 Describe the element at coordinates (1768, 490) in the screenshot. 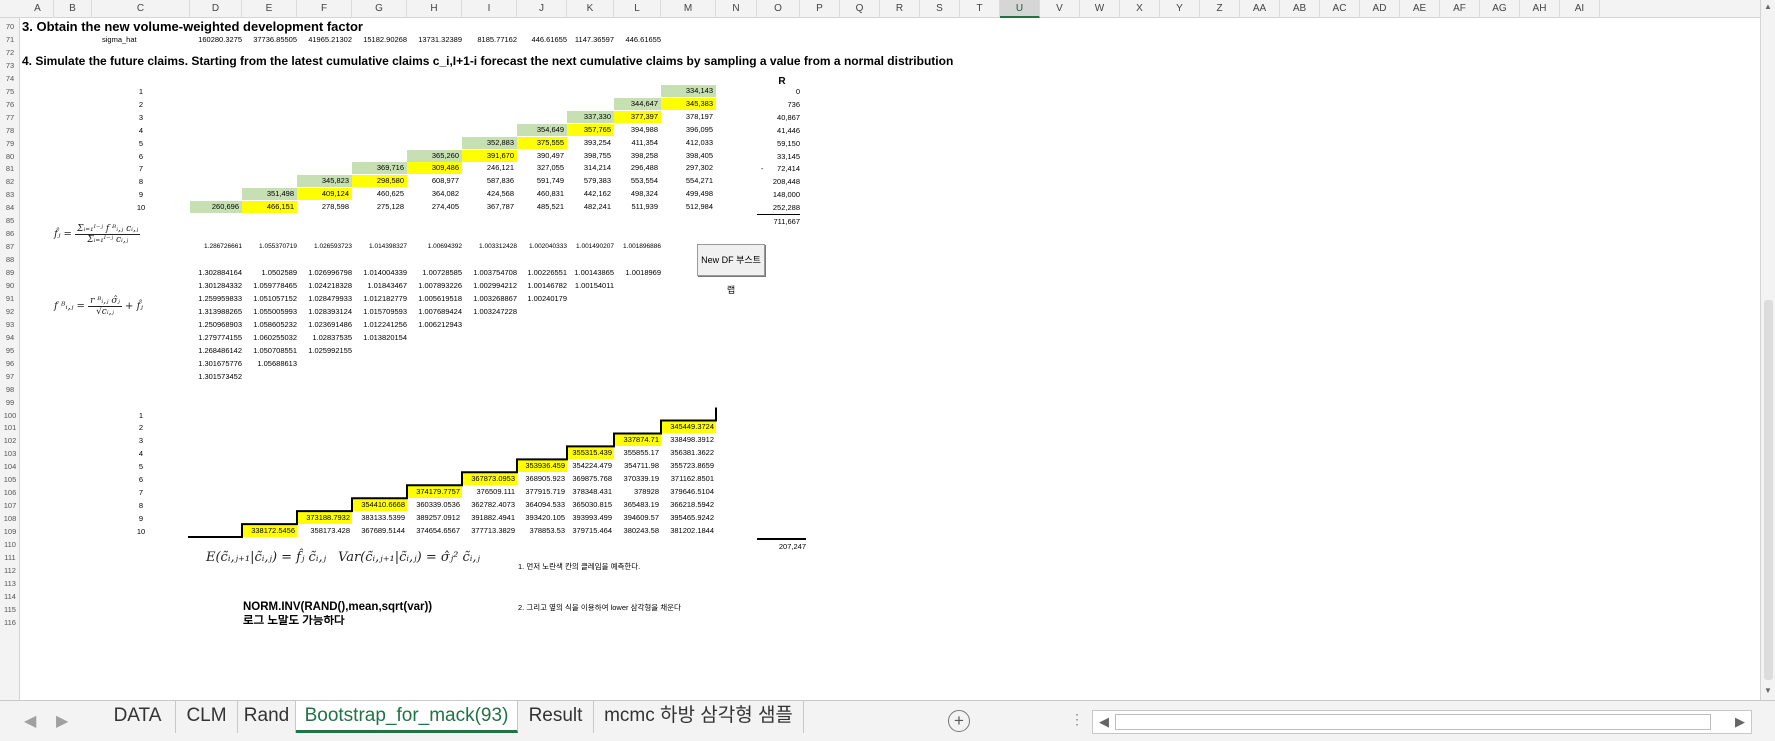

I see `vertical-scroll-thumb` at that location.